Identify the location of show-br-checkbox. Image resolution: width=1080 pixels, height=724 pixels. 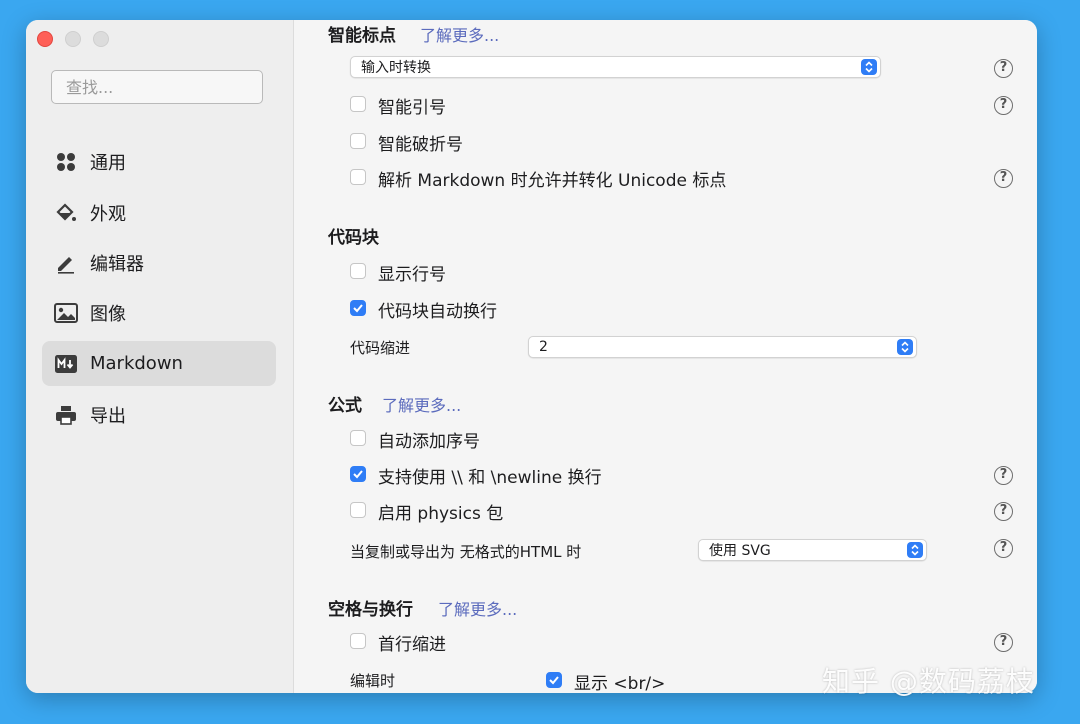
(554, 680).